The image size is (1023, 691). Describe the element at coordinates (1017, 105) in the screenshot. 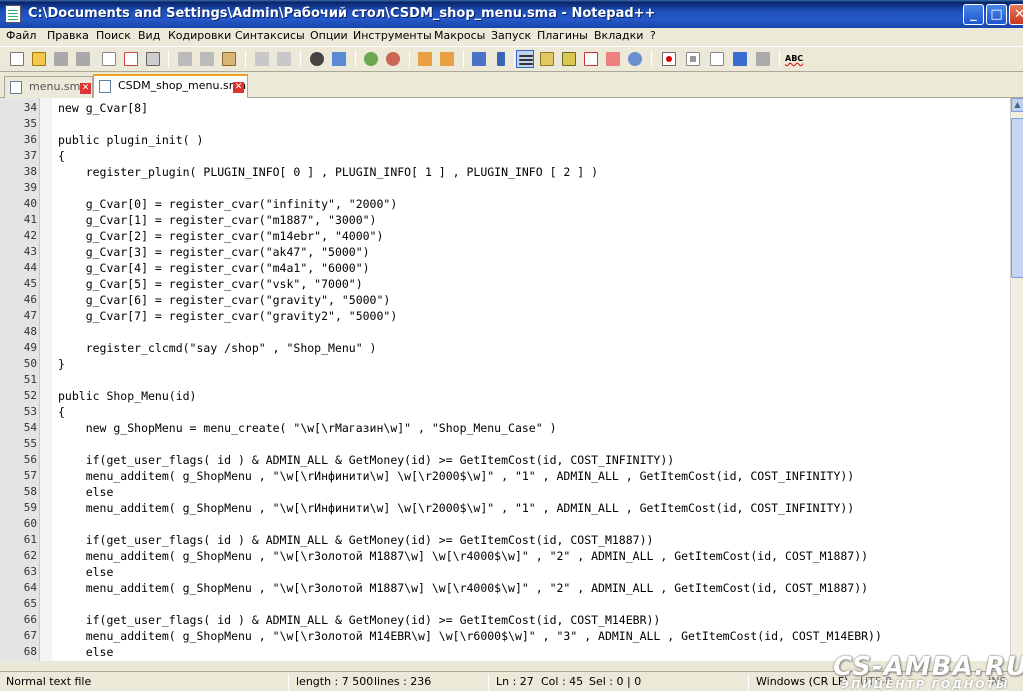

I see `scroll-up-icon: ▲` at that location.